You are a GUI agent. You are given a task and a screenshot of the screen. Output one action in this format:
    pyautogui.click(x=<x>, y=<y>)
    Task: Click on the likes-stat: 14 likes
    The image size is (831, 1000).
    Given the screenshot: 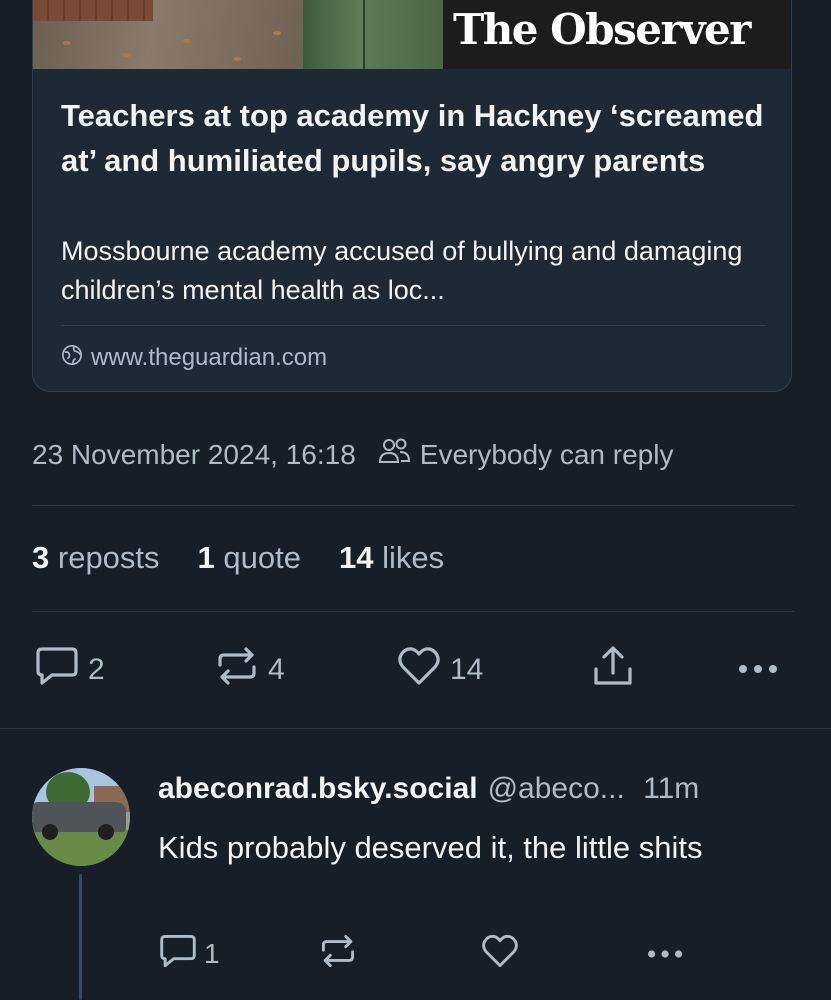 What is the action you would take?
    pyautogui.click(x=391, y=558)
    